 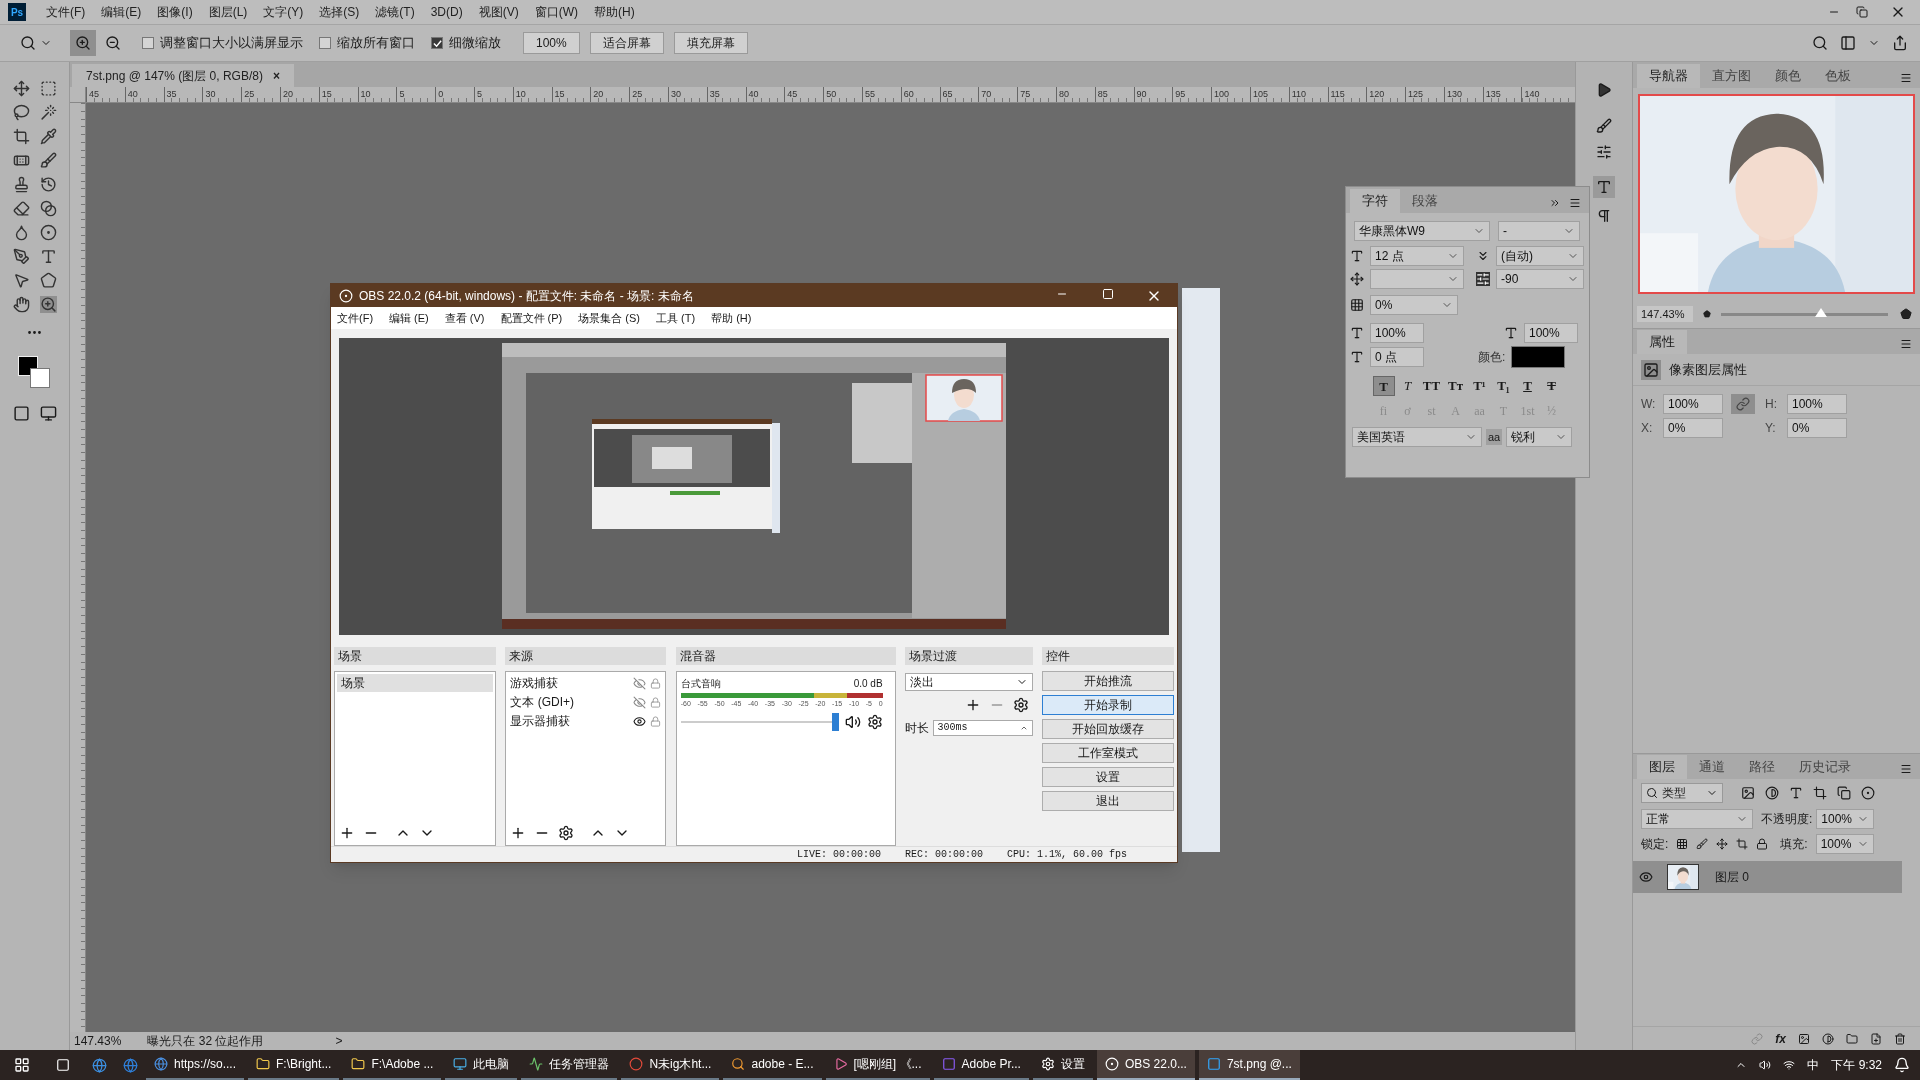 I want to click on clock: 下午 9:32, so click(x=1856, y=1065).